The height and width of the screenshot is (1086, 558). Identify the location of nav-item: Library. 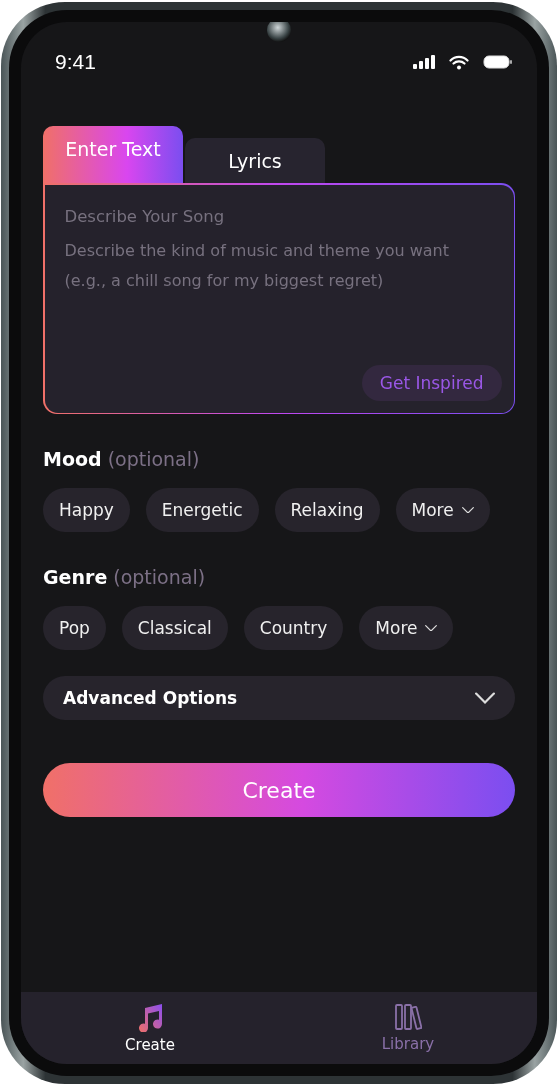
(408, 1028).